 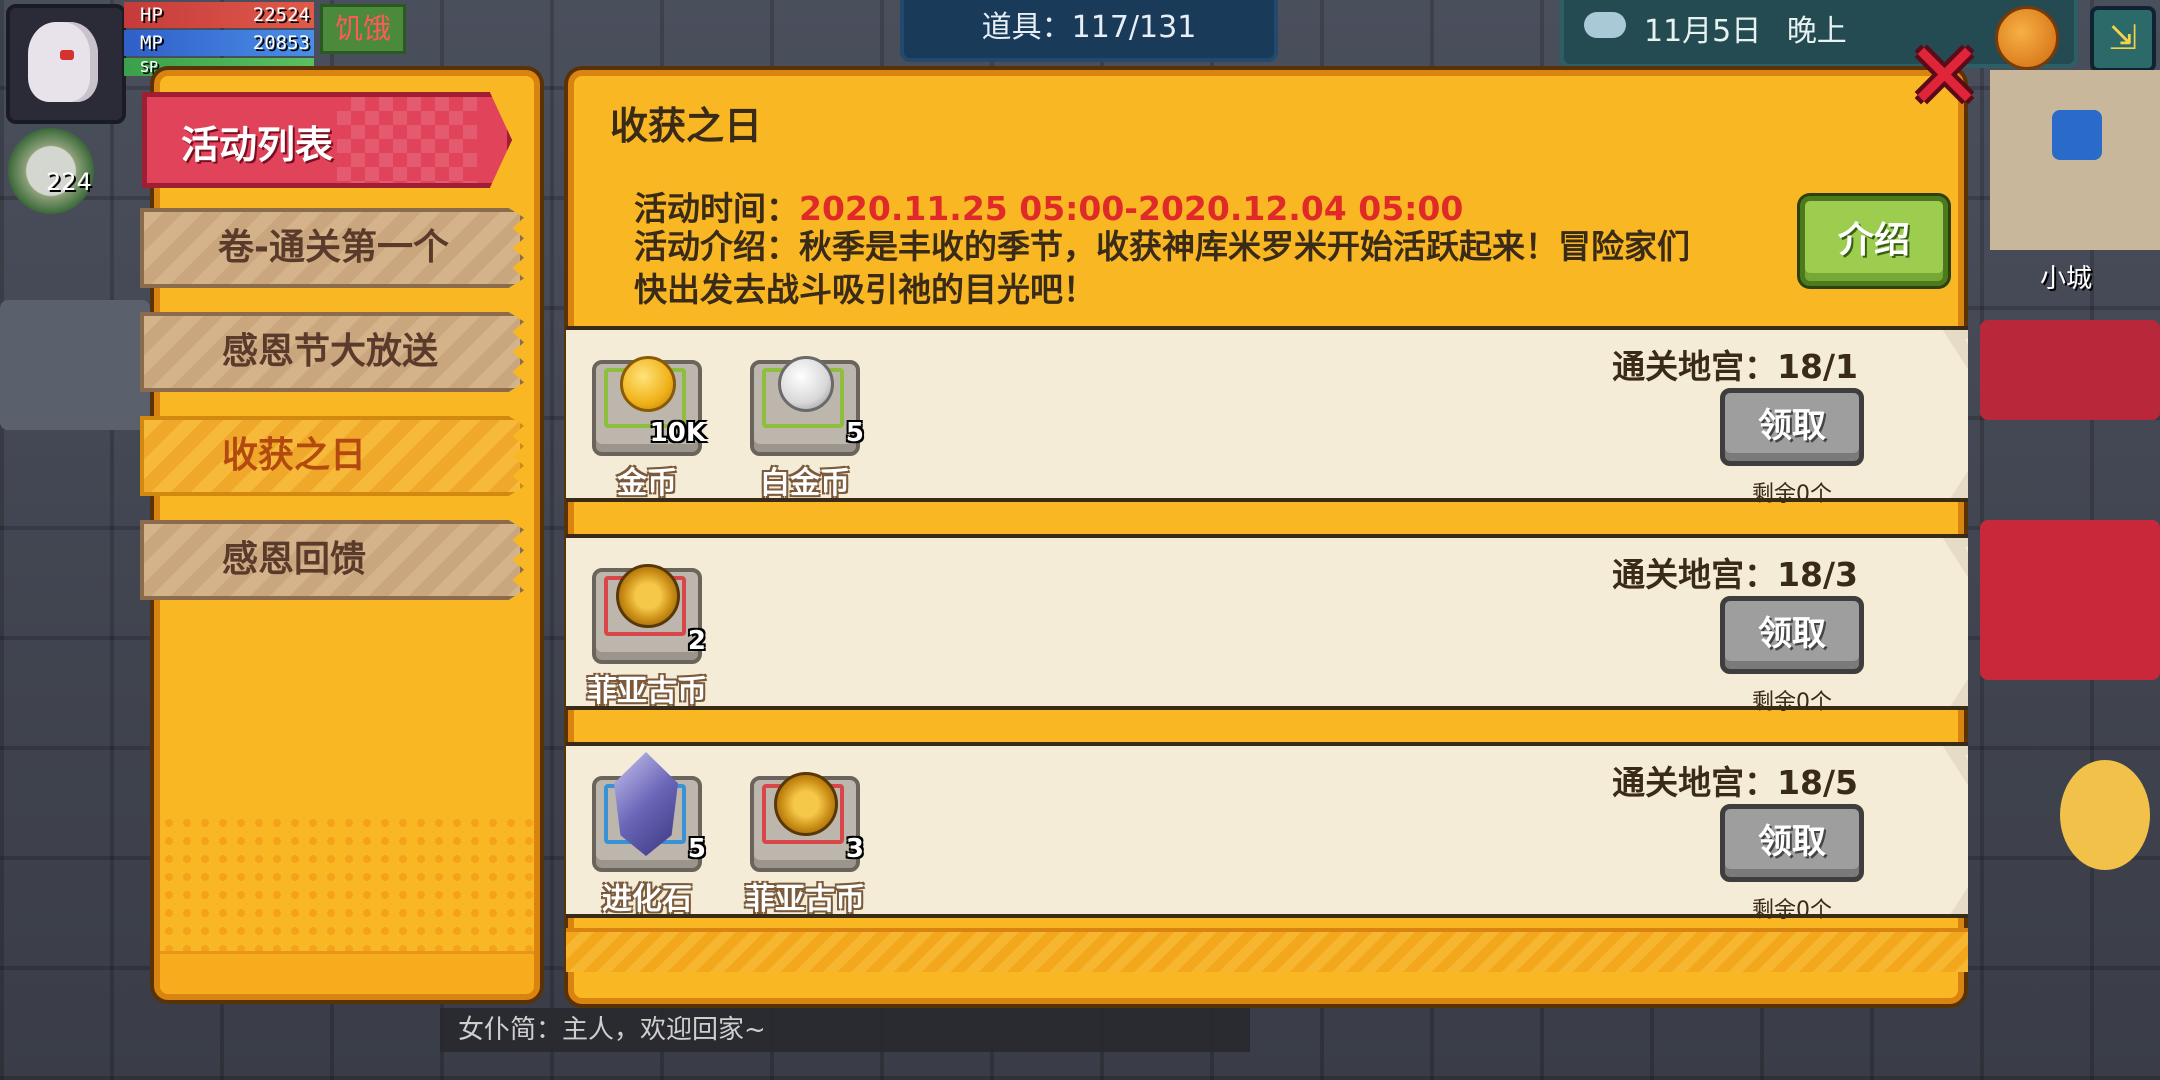 I want to click on item-count: 3, so click(x=854, y=849).